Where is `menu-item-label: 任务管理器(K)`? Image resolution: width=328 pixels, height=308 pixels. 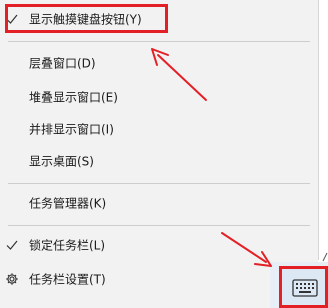 menu-item-label: 任务管理器(K) is located at coordinates (68, 203).